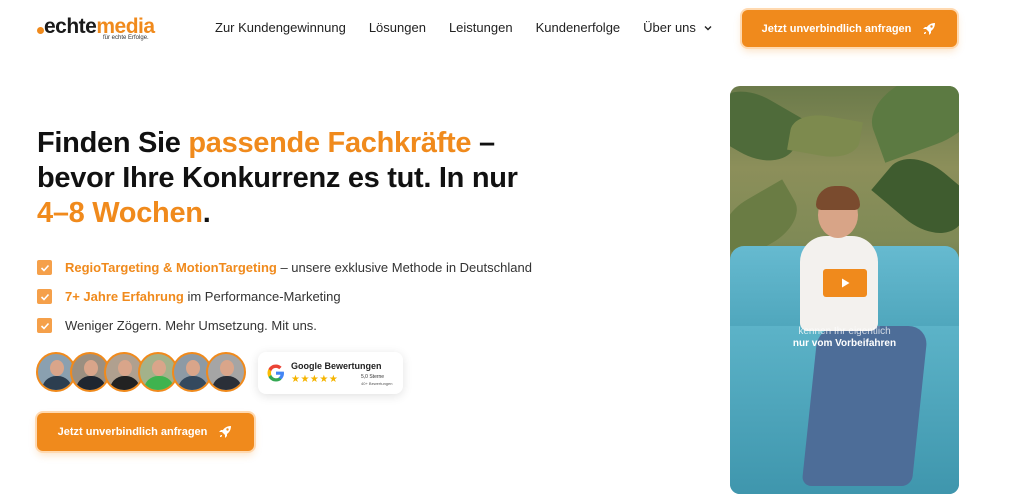  I want to click on benefit-item: Weniger Zögern. Mehr Umsetzung. Mit uns., so click(284, 325).